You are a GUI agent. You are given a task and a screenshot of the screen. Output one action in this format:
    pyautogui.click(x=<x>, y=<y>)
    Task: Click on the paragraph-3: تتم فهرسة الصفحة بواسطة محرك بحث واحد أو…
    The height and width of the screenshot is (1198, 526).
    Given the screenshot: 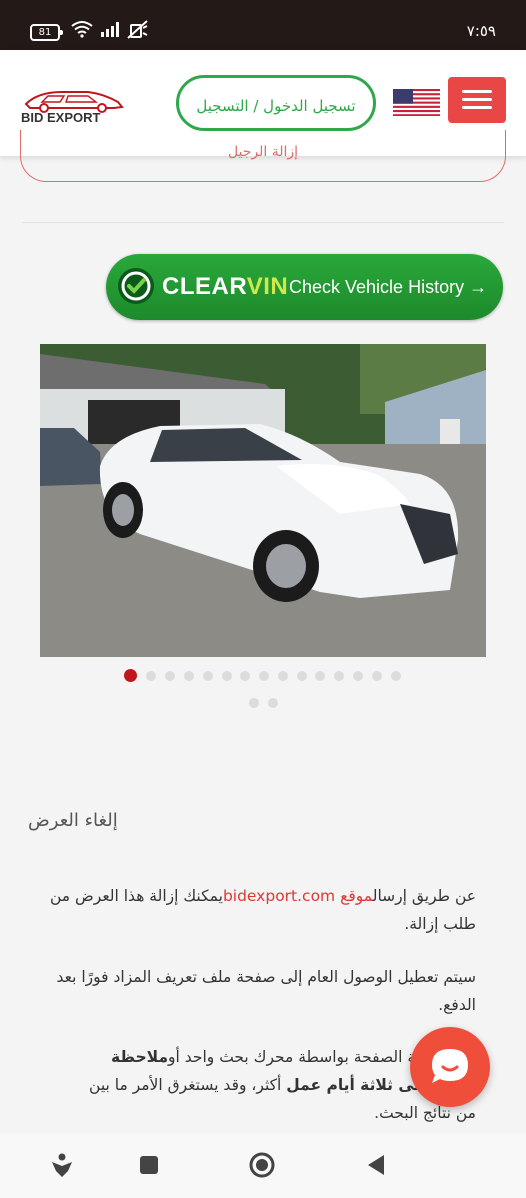 What is the action you would take?
    pyautogui.click(x=252, y=1085)
    